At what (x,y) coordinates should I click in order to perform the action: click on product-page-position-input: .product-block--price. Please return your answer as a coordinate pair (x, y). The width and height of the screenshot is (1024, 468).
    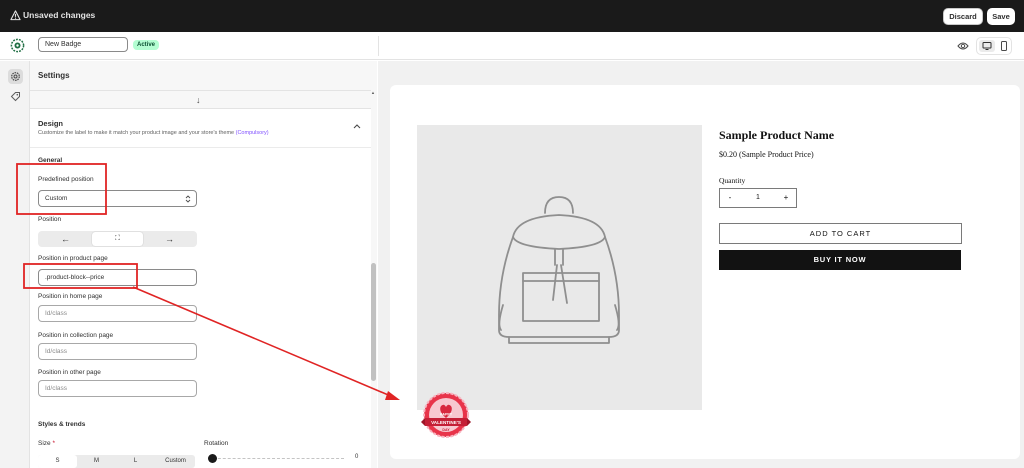
    Looking at the image, I should click on (117, 277).